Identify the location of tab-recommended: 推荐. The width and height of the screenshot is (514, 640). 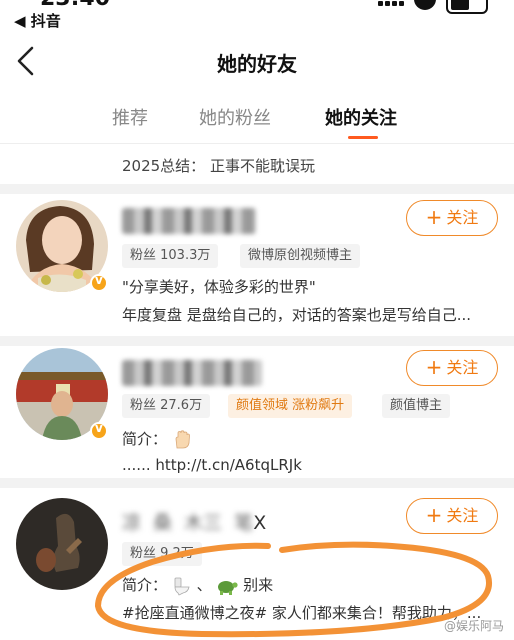
(130, 117).